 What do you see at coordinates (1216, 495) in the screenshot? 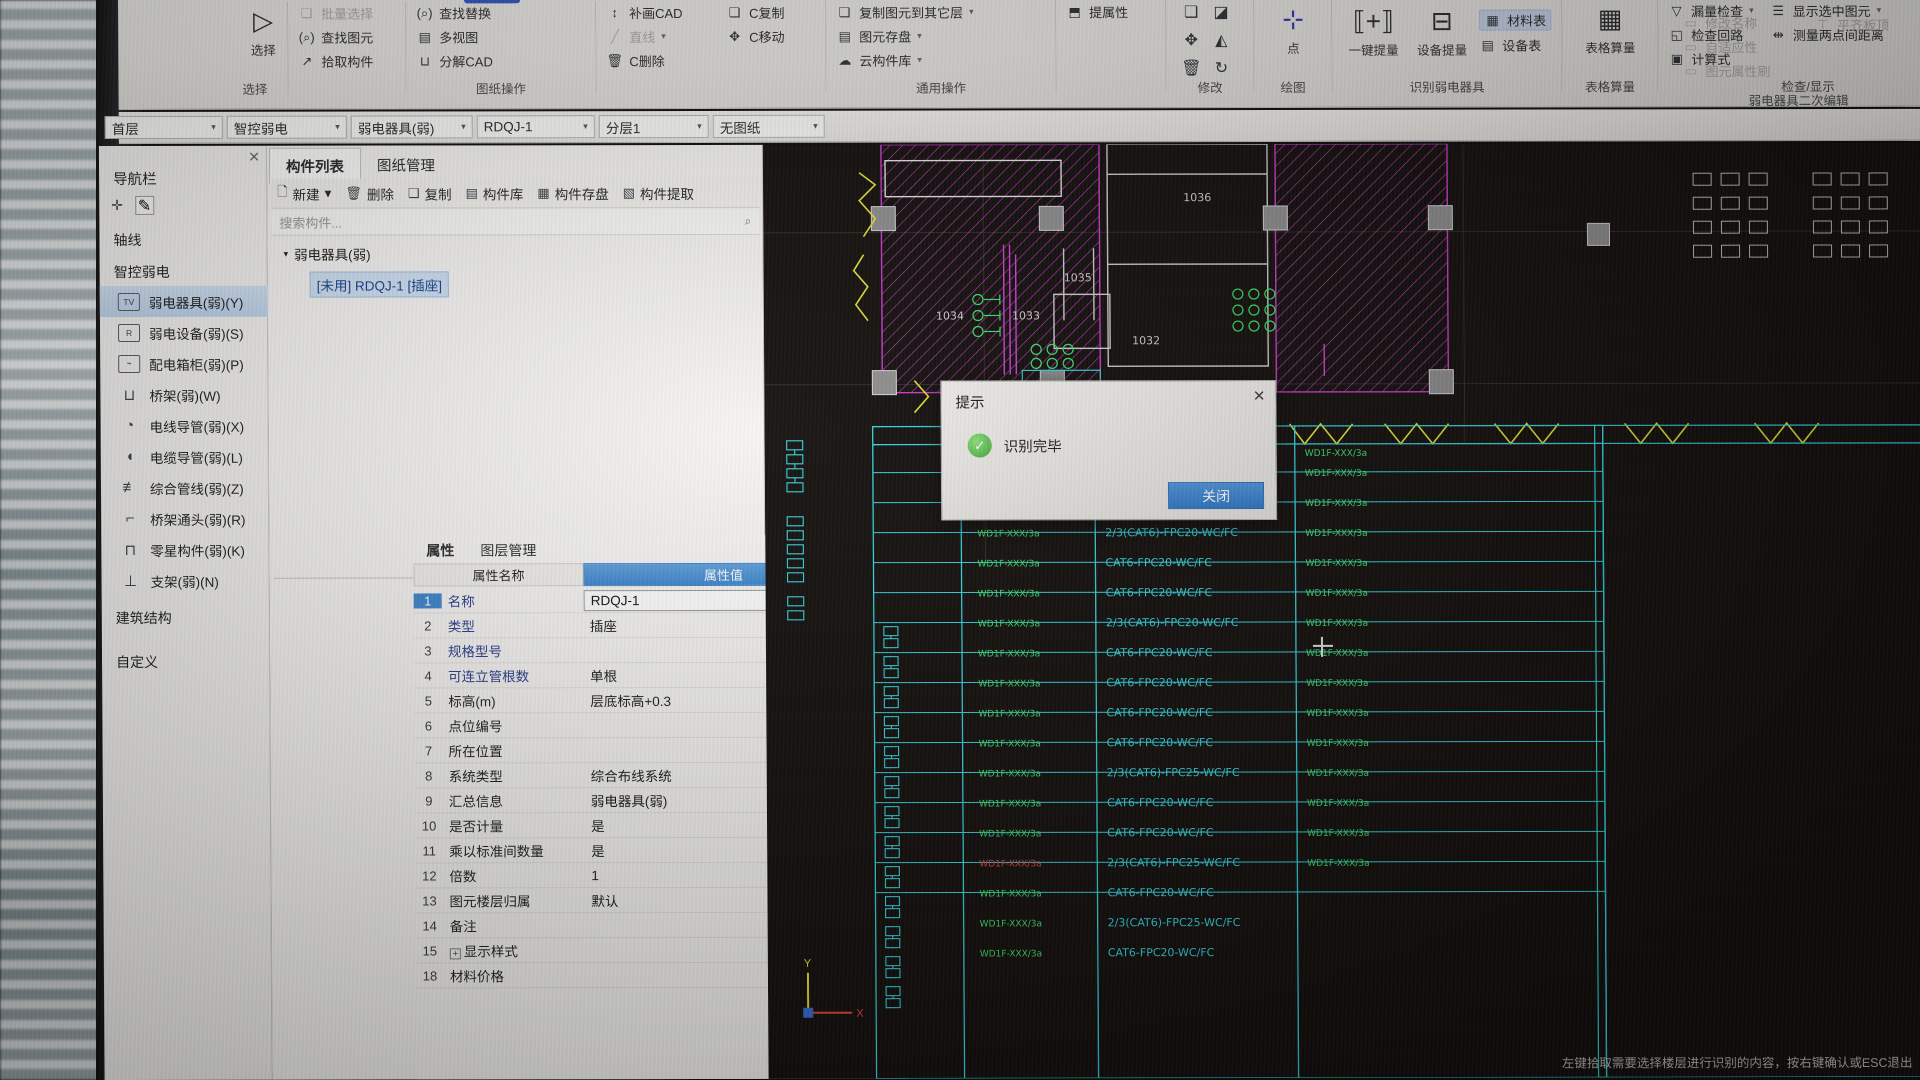
I see `close-button: 关闭` at bounding box center [1216, 495].